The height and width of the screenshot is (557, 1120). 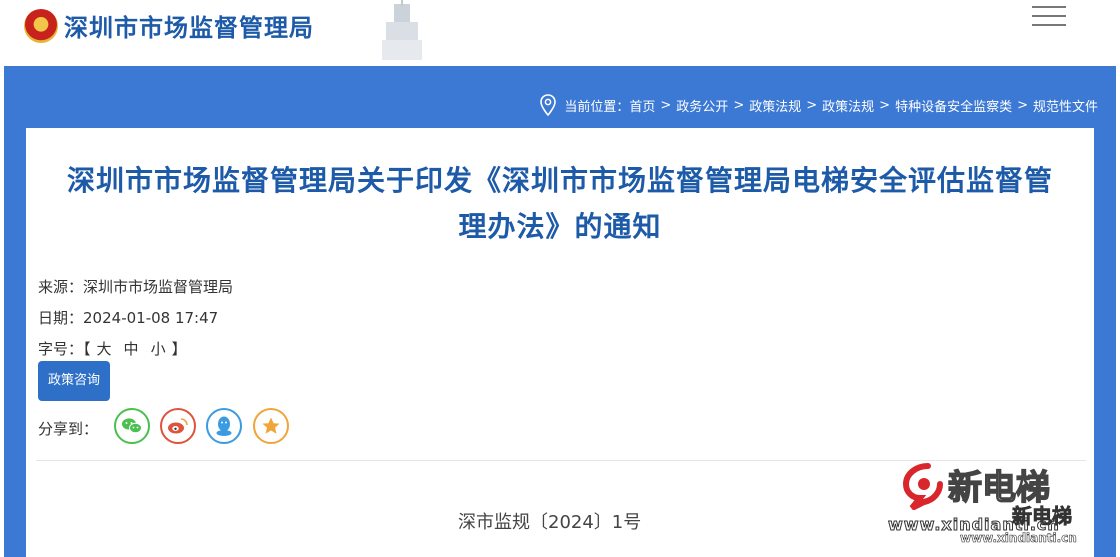 What do you see at coordinates (560, 33) in the screenshot?
I see `top-header: 深圳市市场监督管理局` at bounding box center [560, 33].